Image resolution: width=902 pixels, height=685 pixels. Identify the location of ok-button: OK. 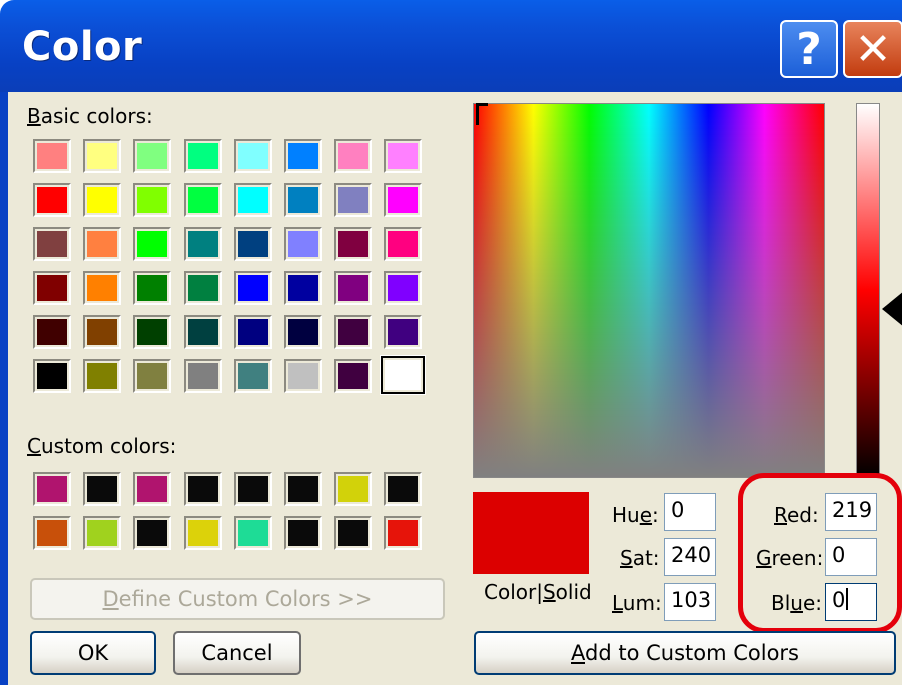
(93, 653).